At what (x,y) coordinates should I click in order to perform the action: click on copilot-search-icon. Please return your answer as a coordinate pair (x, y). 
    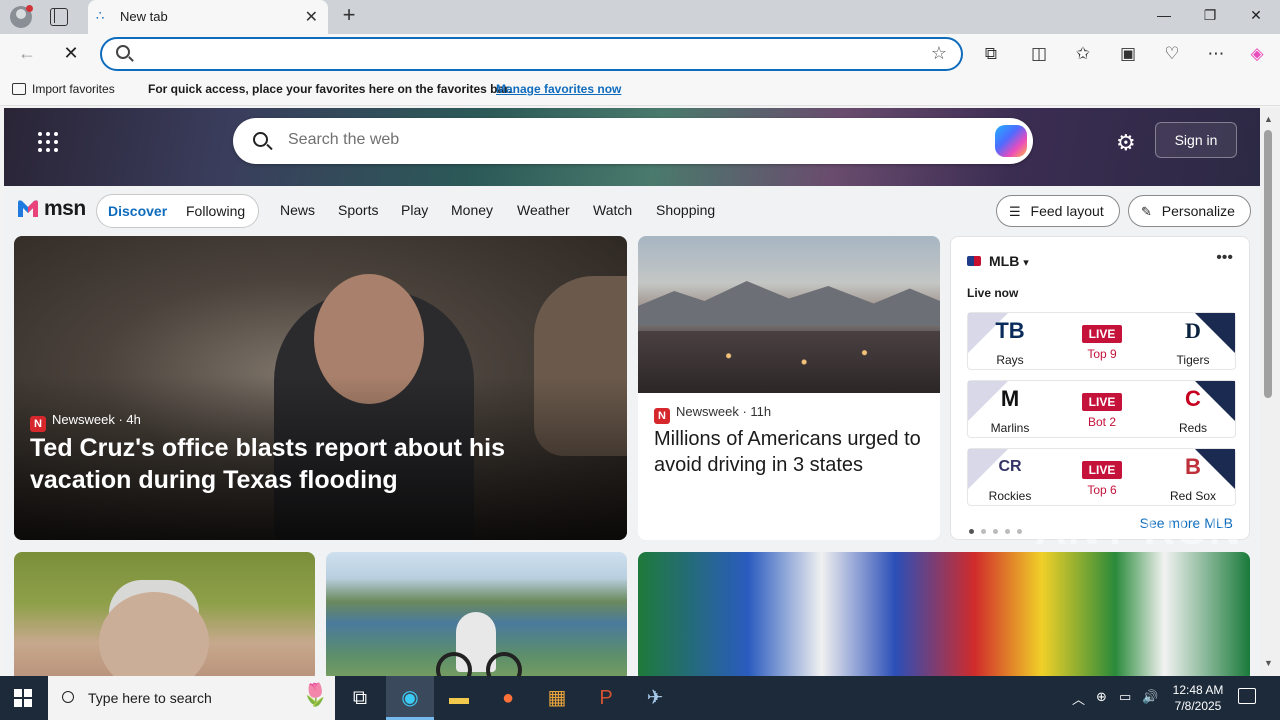
    Looking at the image, I should click on (1011, 141).